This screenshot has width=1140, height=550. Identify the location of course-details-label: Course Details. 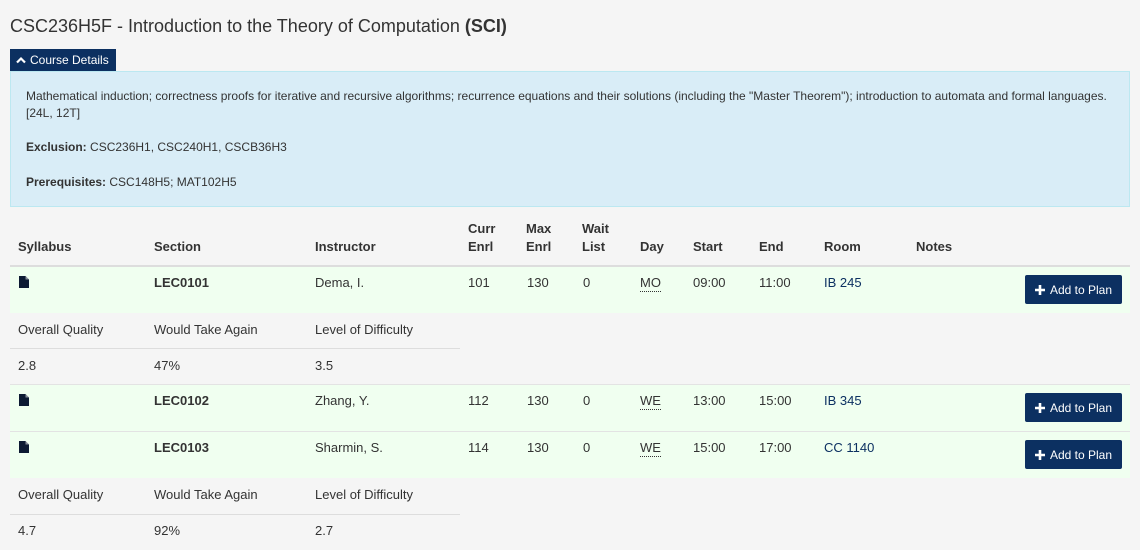
(69, 59).